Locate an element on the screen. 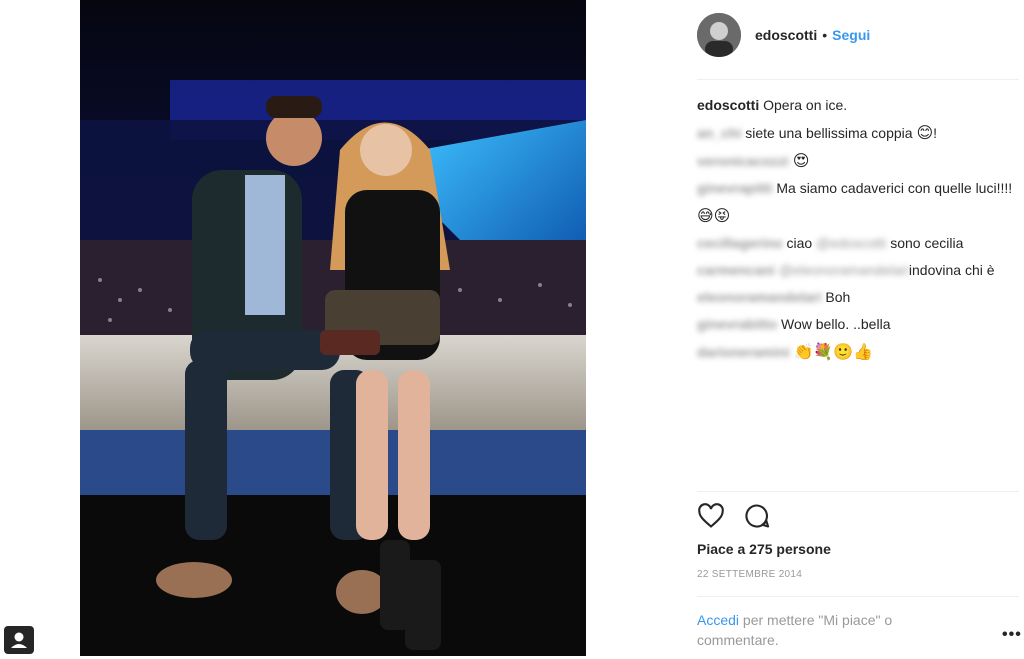 The image size is (1024, 659). comment-item: eleonoramandelari Boh is located at coordinates (858, 297).